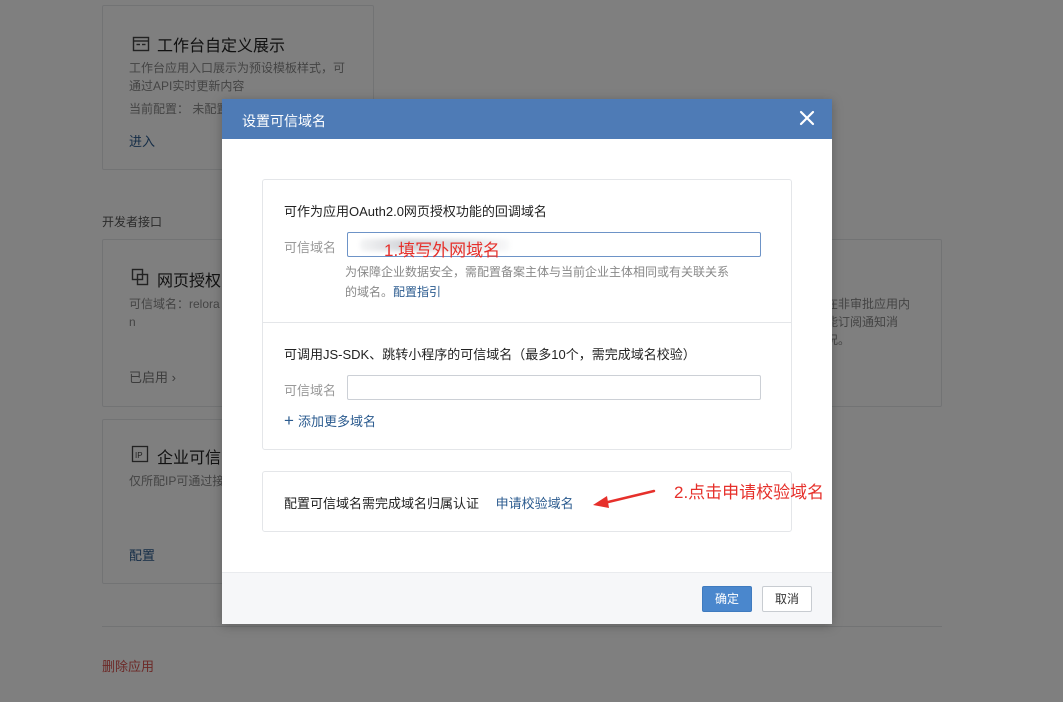 This screenshot has width=1063, height=702. What do you see at coordinates (807, 118) in the screenshot?
I see `close-icon` at bounding box center [807, 118].